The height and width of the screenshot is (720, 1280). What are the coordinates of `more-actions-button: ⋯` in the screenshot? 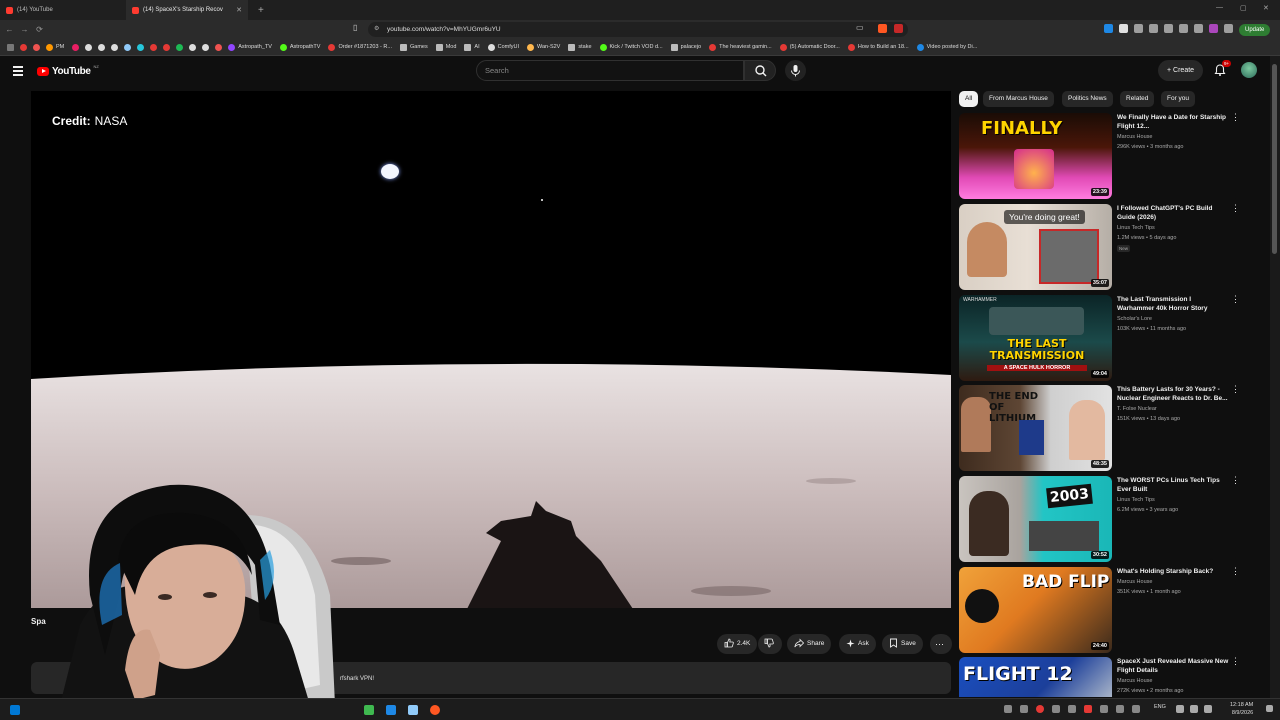 It's located at (941, 644).